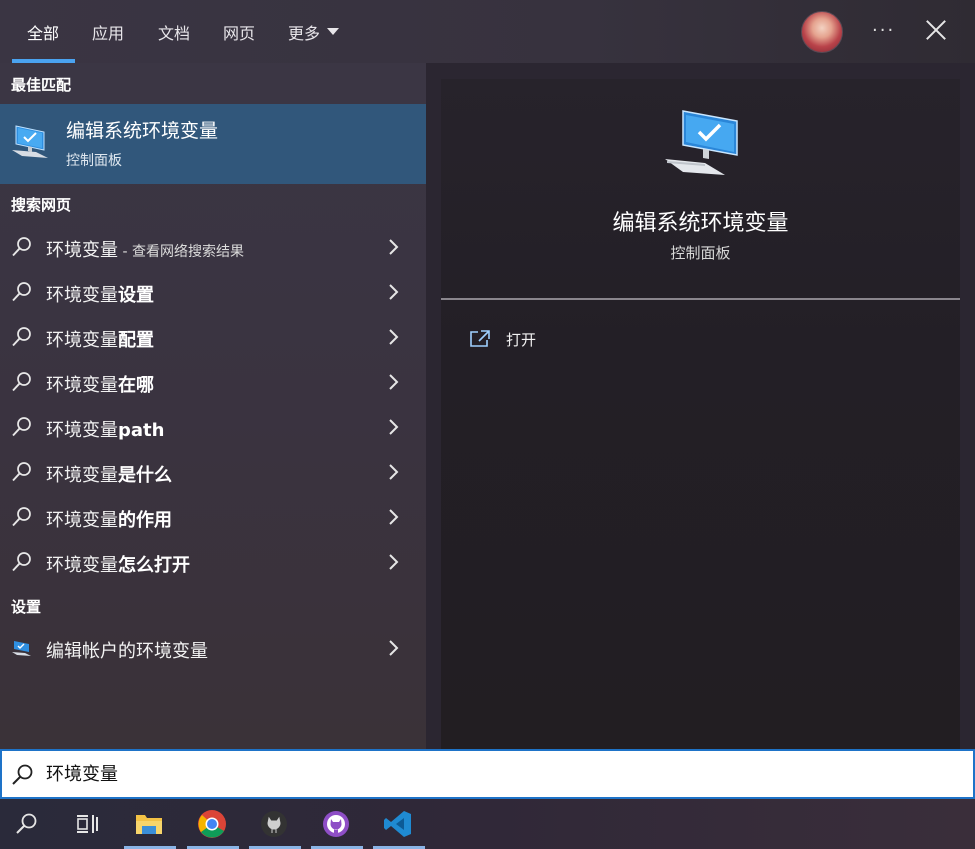  I want to click on vscode-button, so click(399, 824).